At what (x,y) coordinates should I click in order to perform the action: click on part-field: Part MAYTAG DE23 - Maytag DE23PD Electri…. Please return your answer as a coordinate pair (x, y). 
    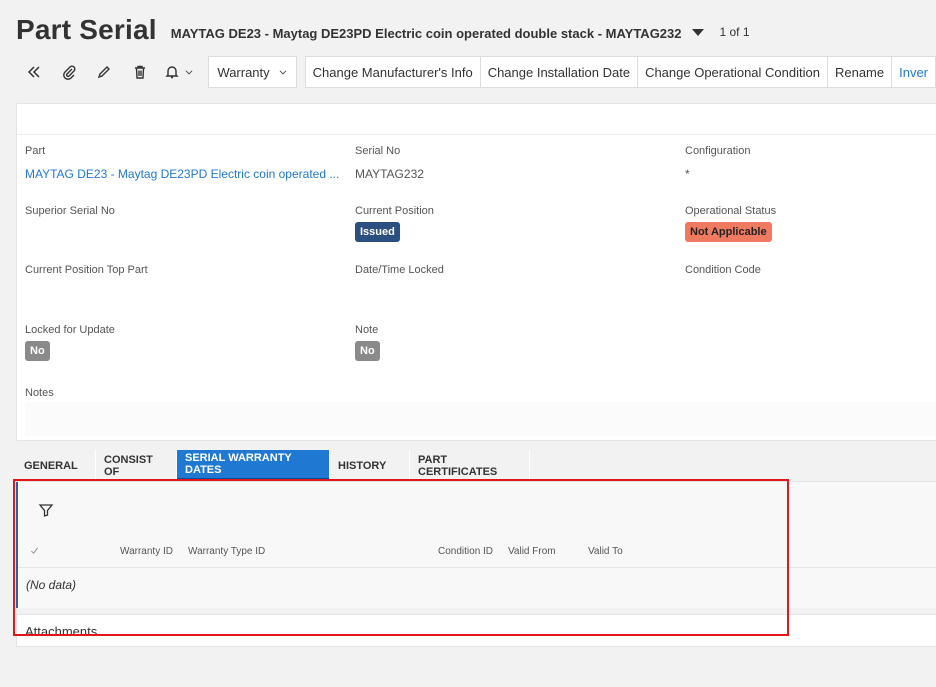
    Looking at the image, I should click on (182, 163).